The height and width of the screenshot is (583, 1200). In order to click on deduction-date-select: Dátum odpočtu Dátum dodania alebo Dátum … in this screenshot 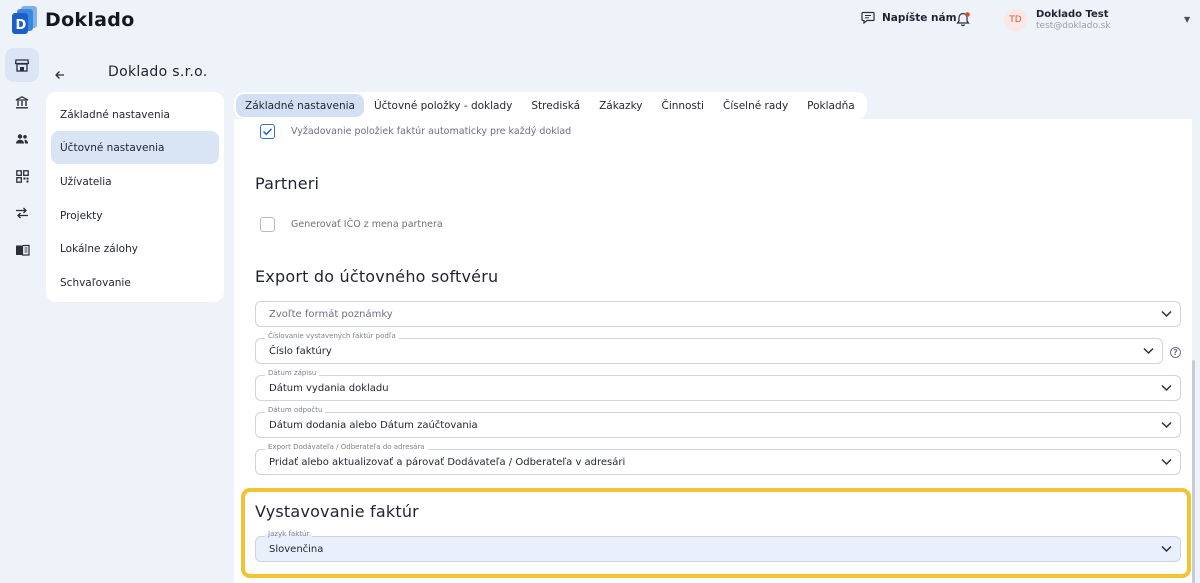, I will do `click(718, 422)`.